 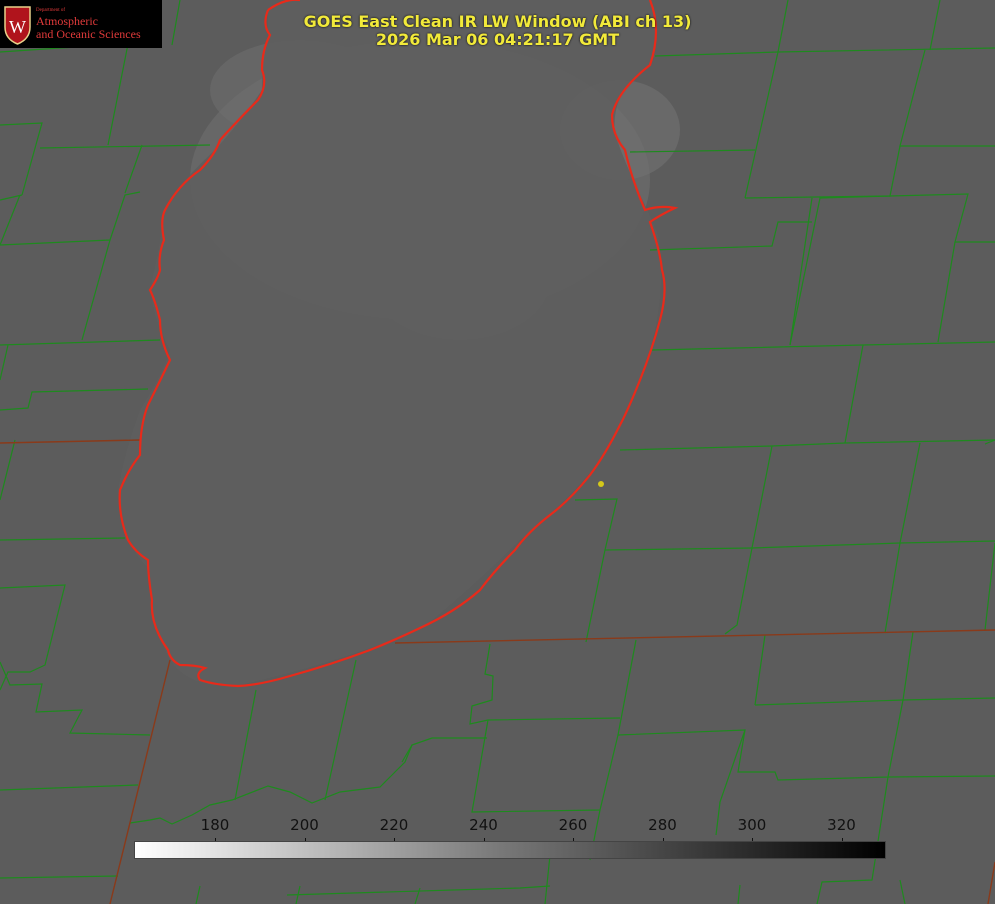 I want to click on colorbar-tick-label: 180, so click(x=215, y=825).